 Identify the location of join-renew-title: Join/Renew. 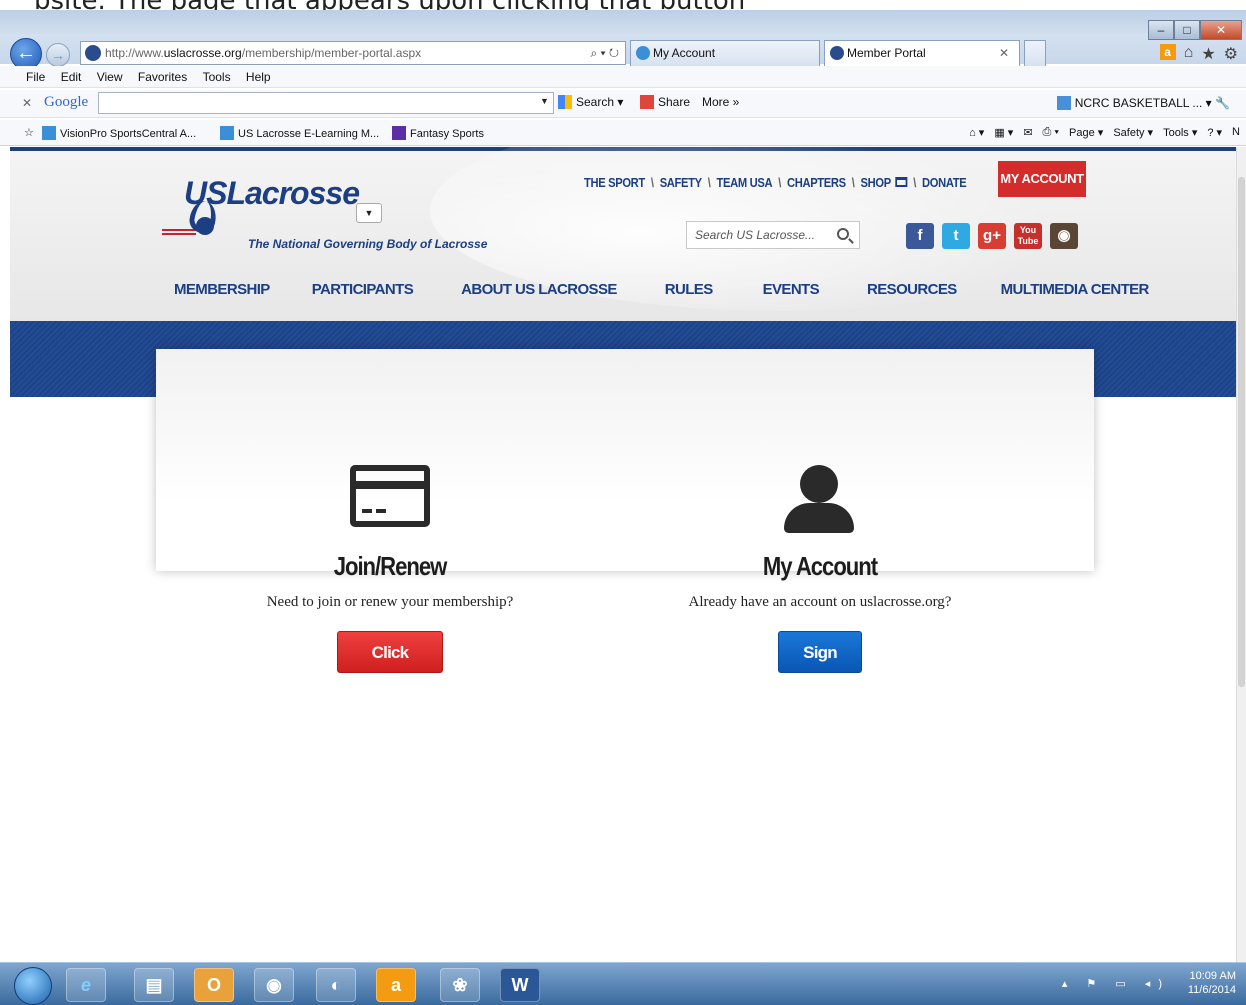
(390, 566).